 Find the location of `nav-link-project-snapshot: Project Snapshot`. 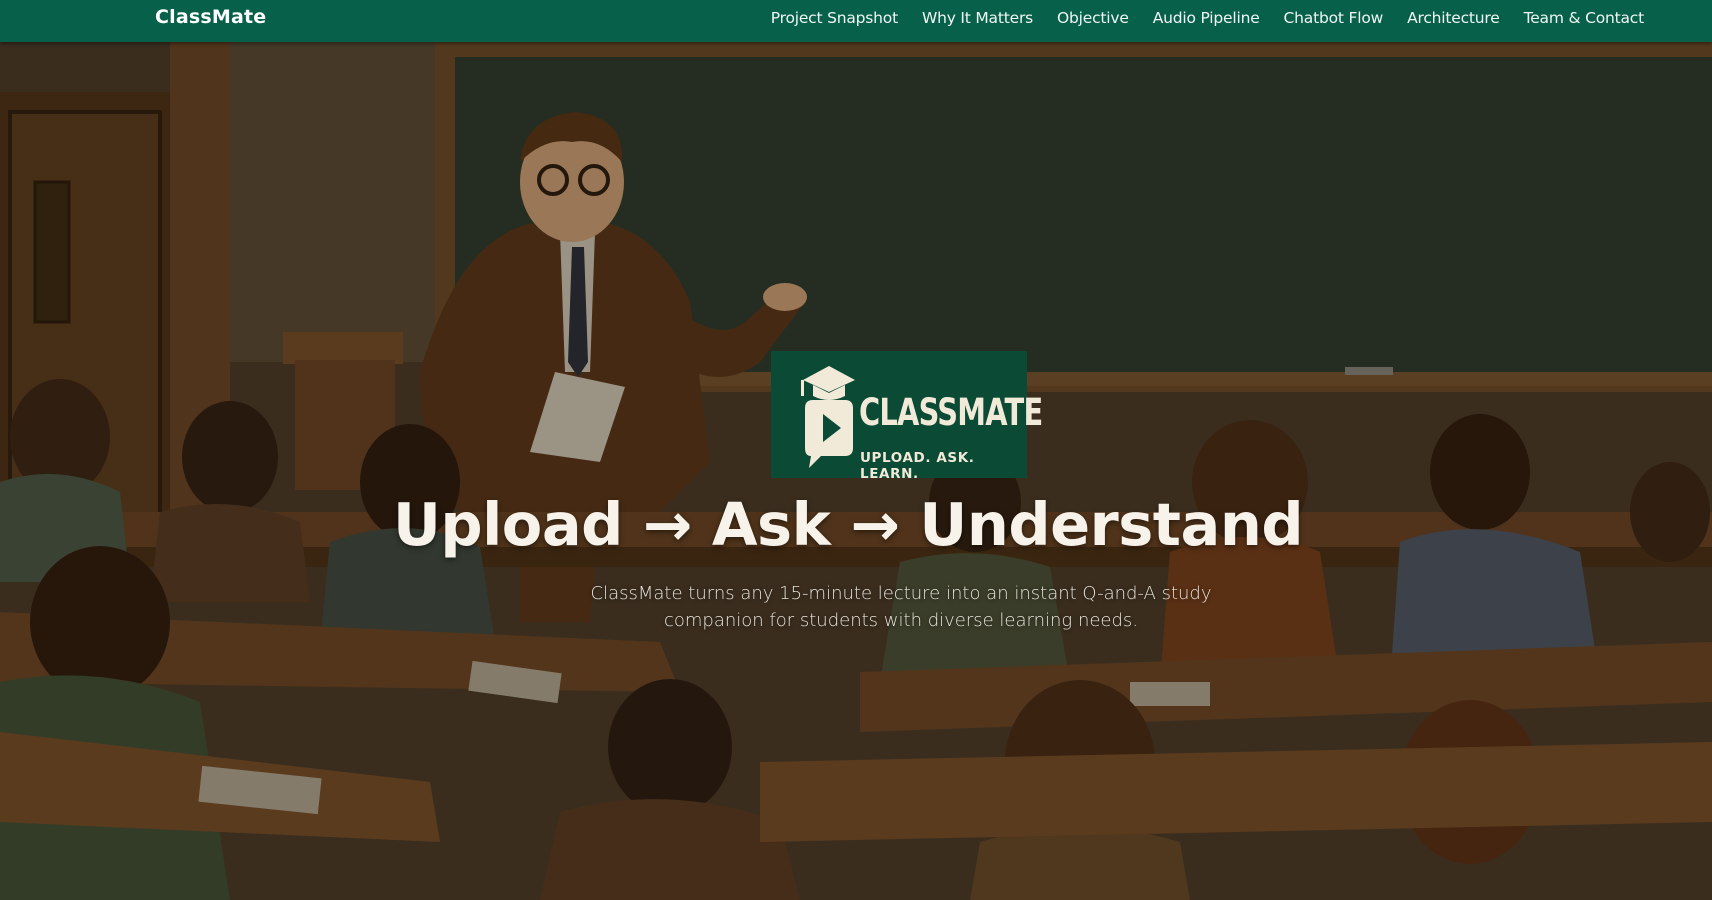

nav-link-project-snapshot: Project Snapshot is located at coordinates (834, 18).